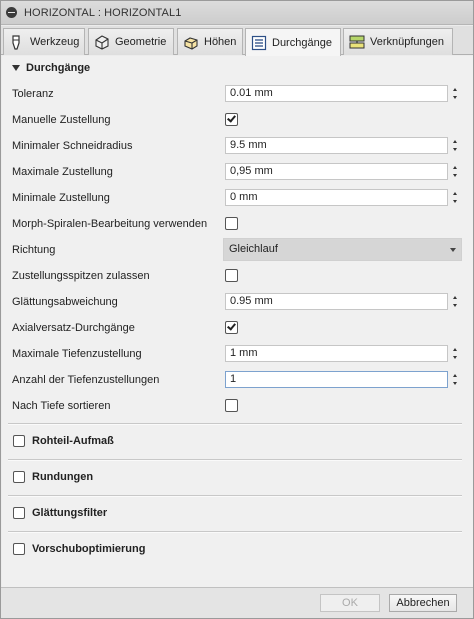 Image resolution: width=474 pixels, height=619 pixels. I want to click on tab-werkzeug: Werkzeug, so click(44, 41).